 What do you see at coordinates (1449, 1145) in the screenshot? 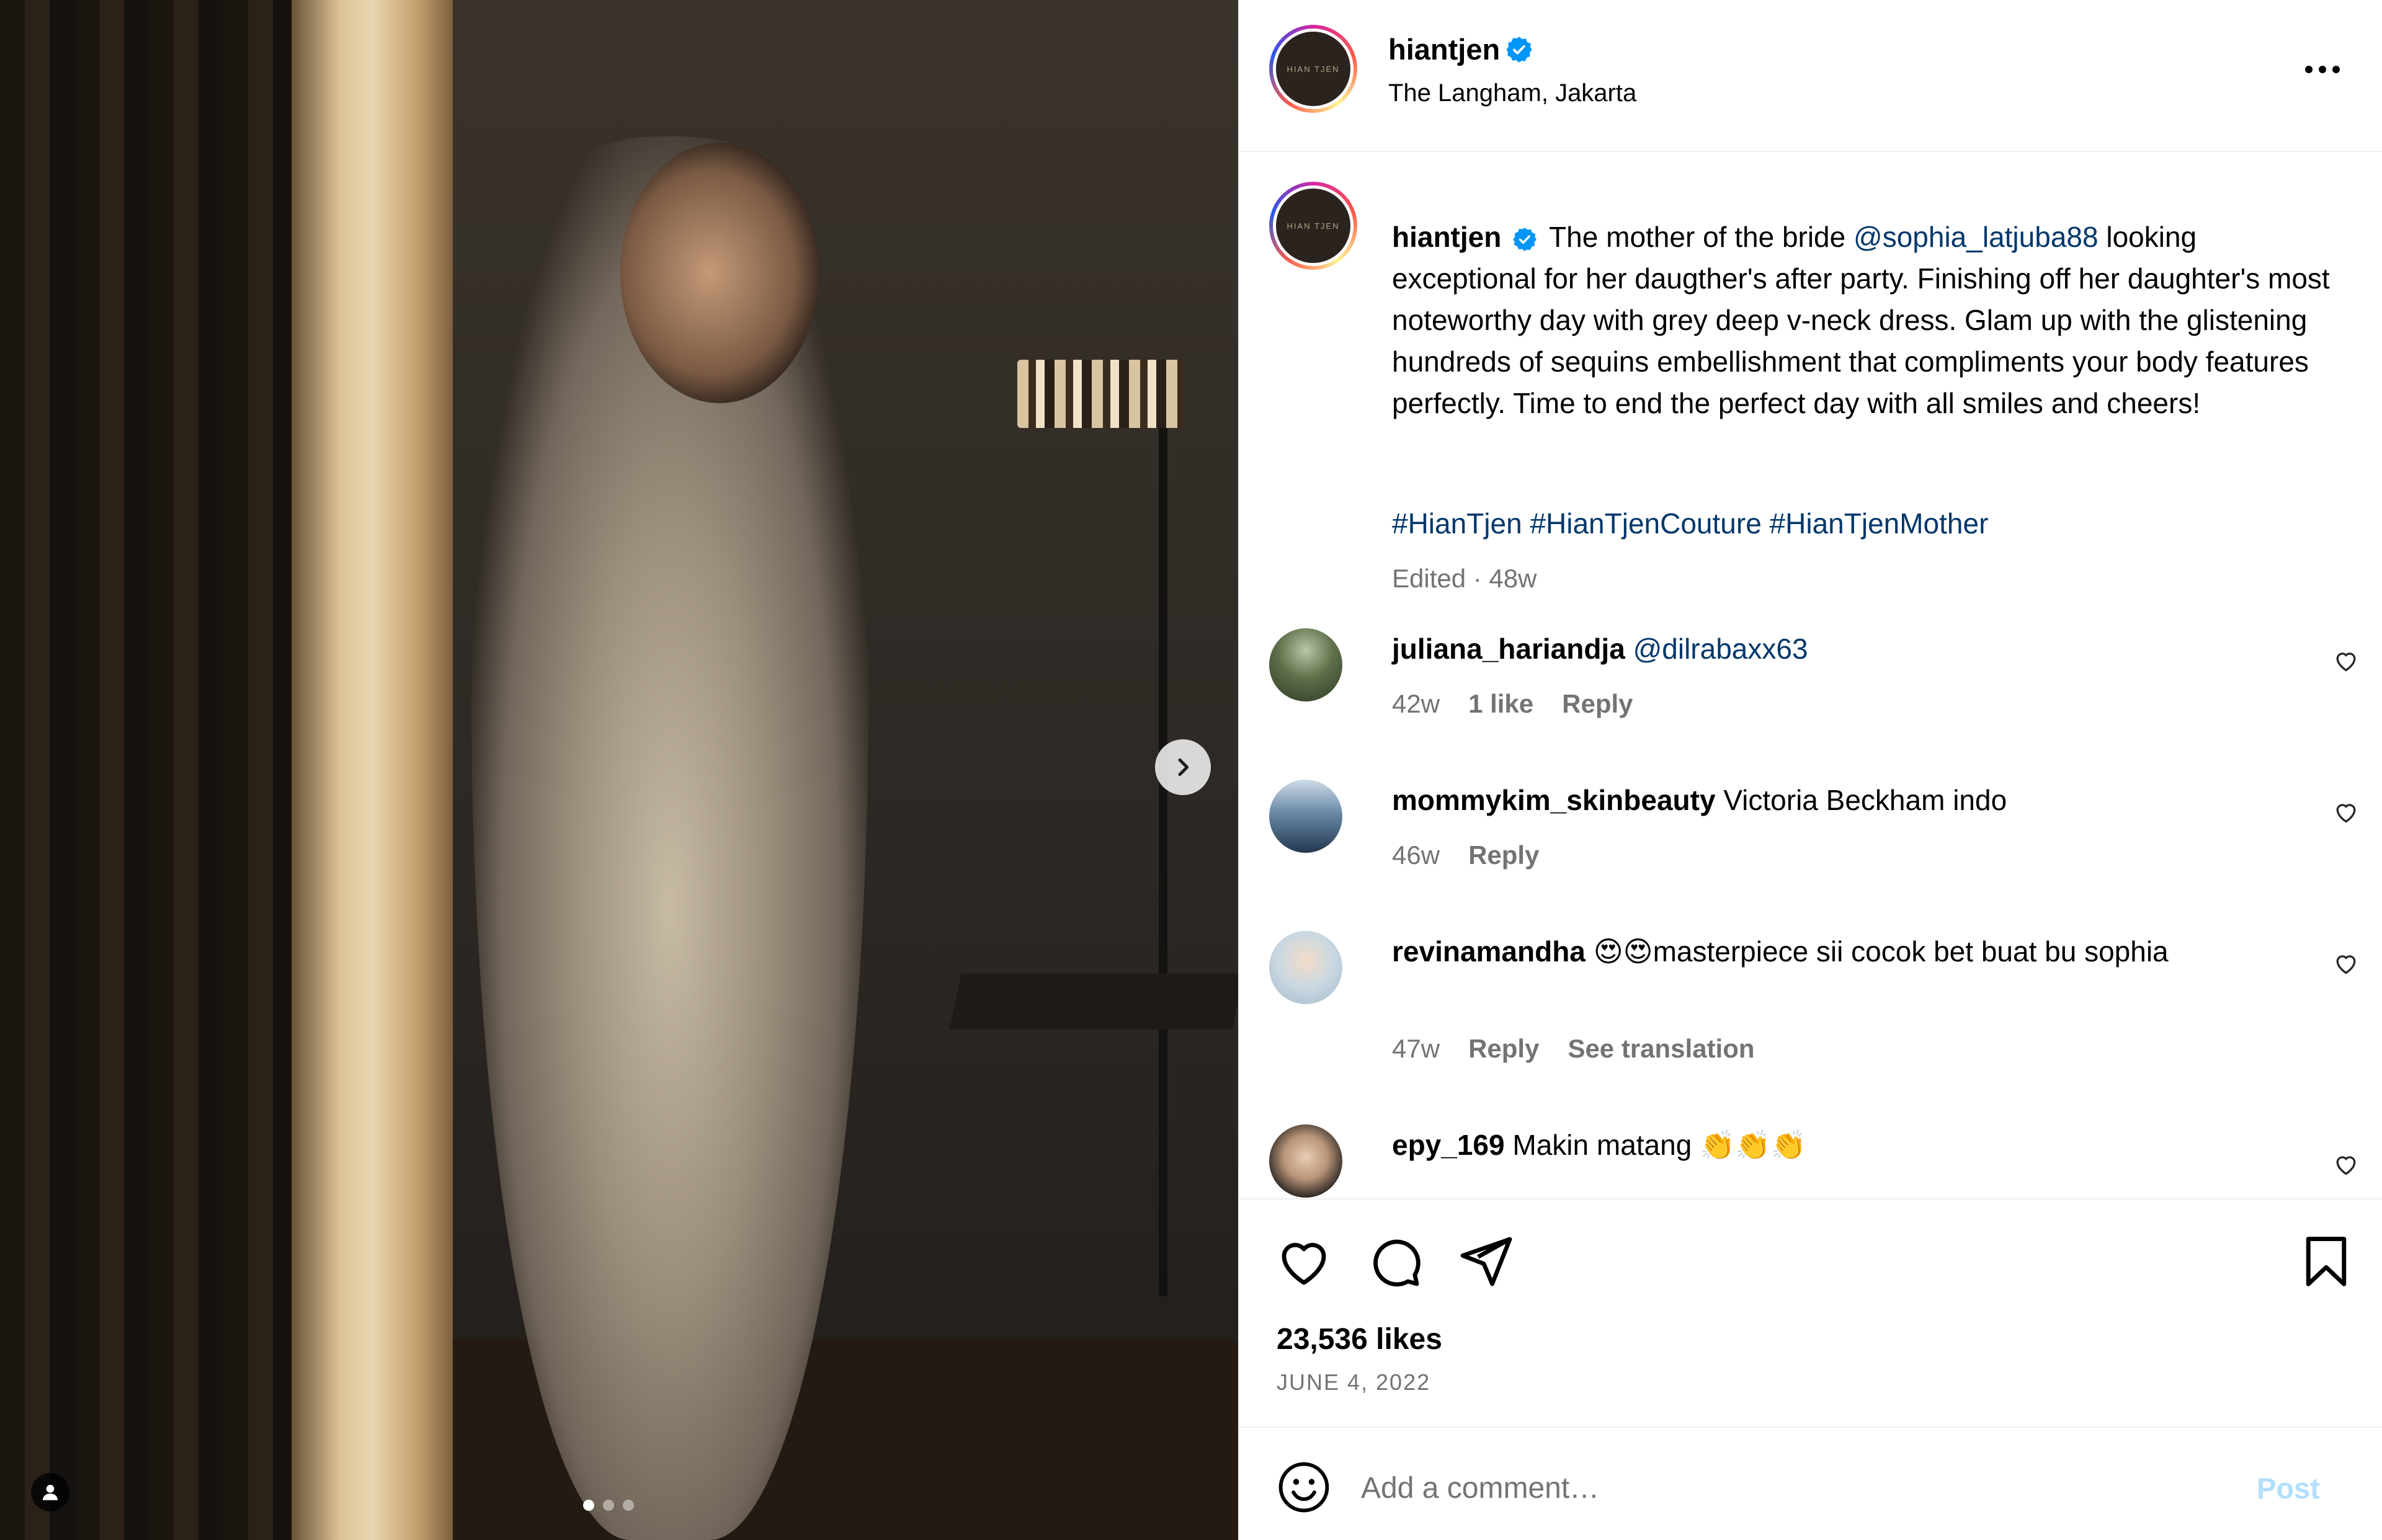
I see `comment-username: epy_169` at bounding box center [1449, 1145].